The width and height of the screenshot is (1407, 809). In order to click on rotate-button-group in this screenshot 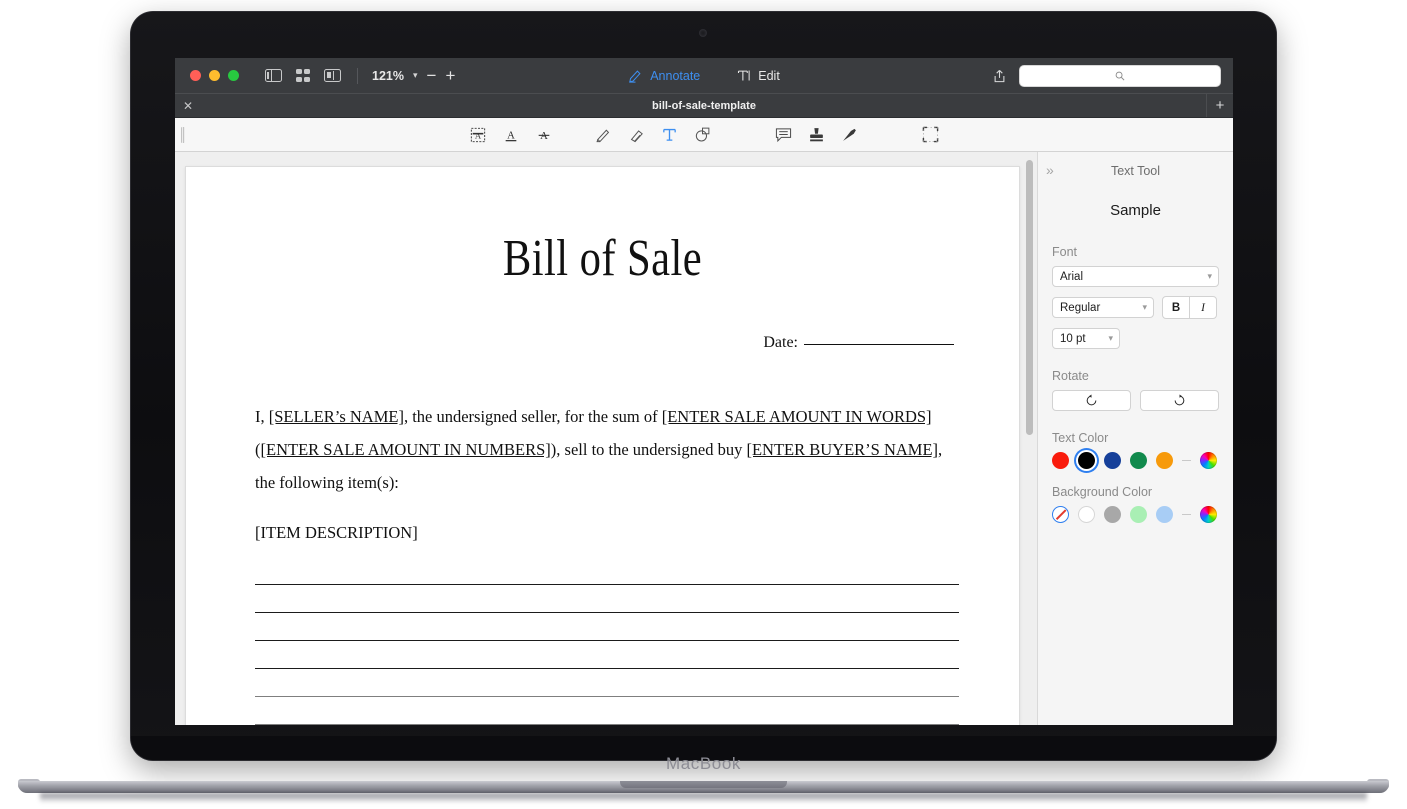, I will do `click(1135, 400)`.